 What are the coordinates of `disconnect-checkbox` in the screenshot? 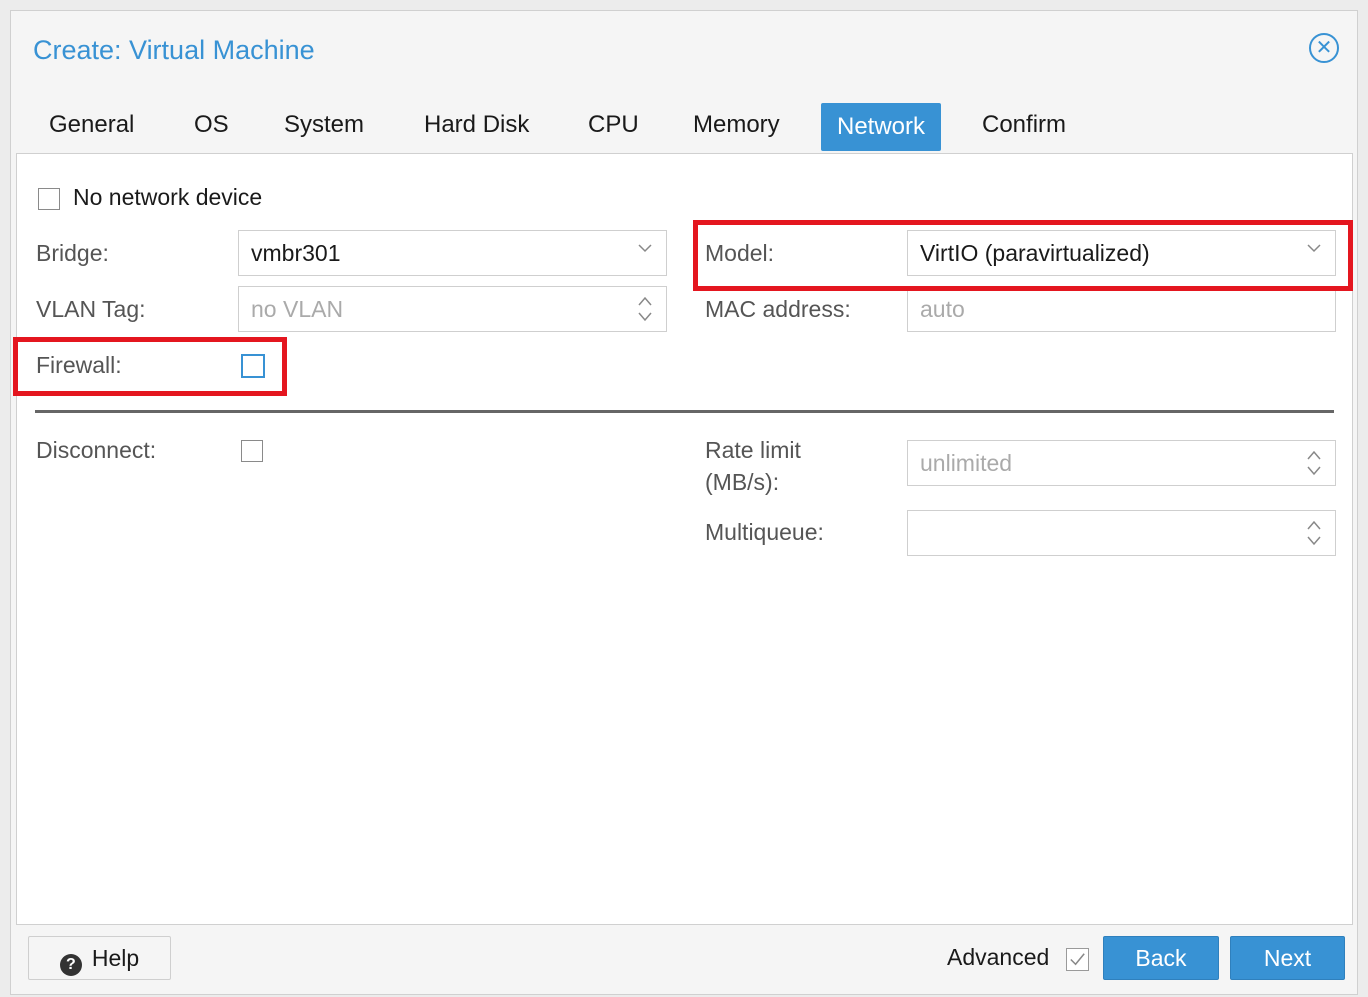 It's located at (252, 451).